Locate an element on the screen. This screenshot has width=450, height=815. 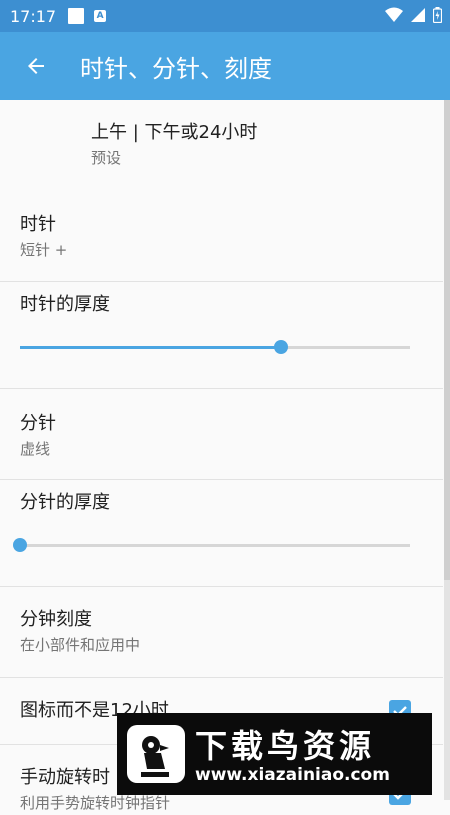
signal-icon is located at coordinates (418, 15).